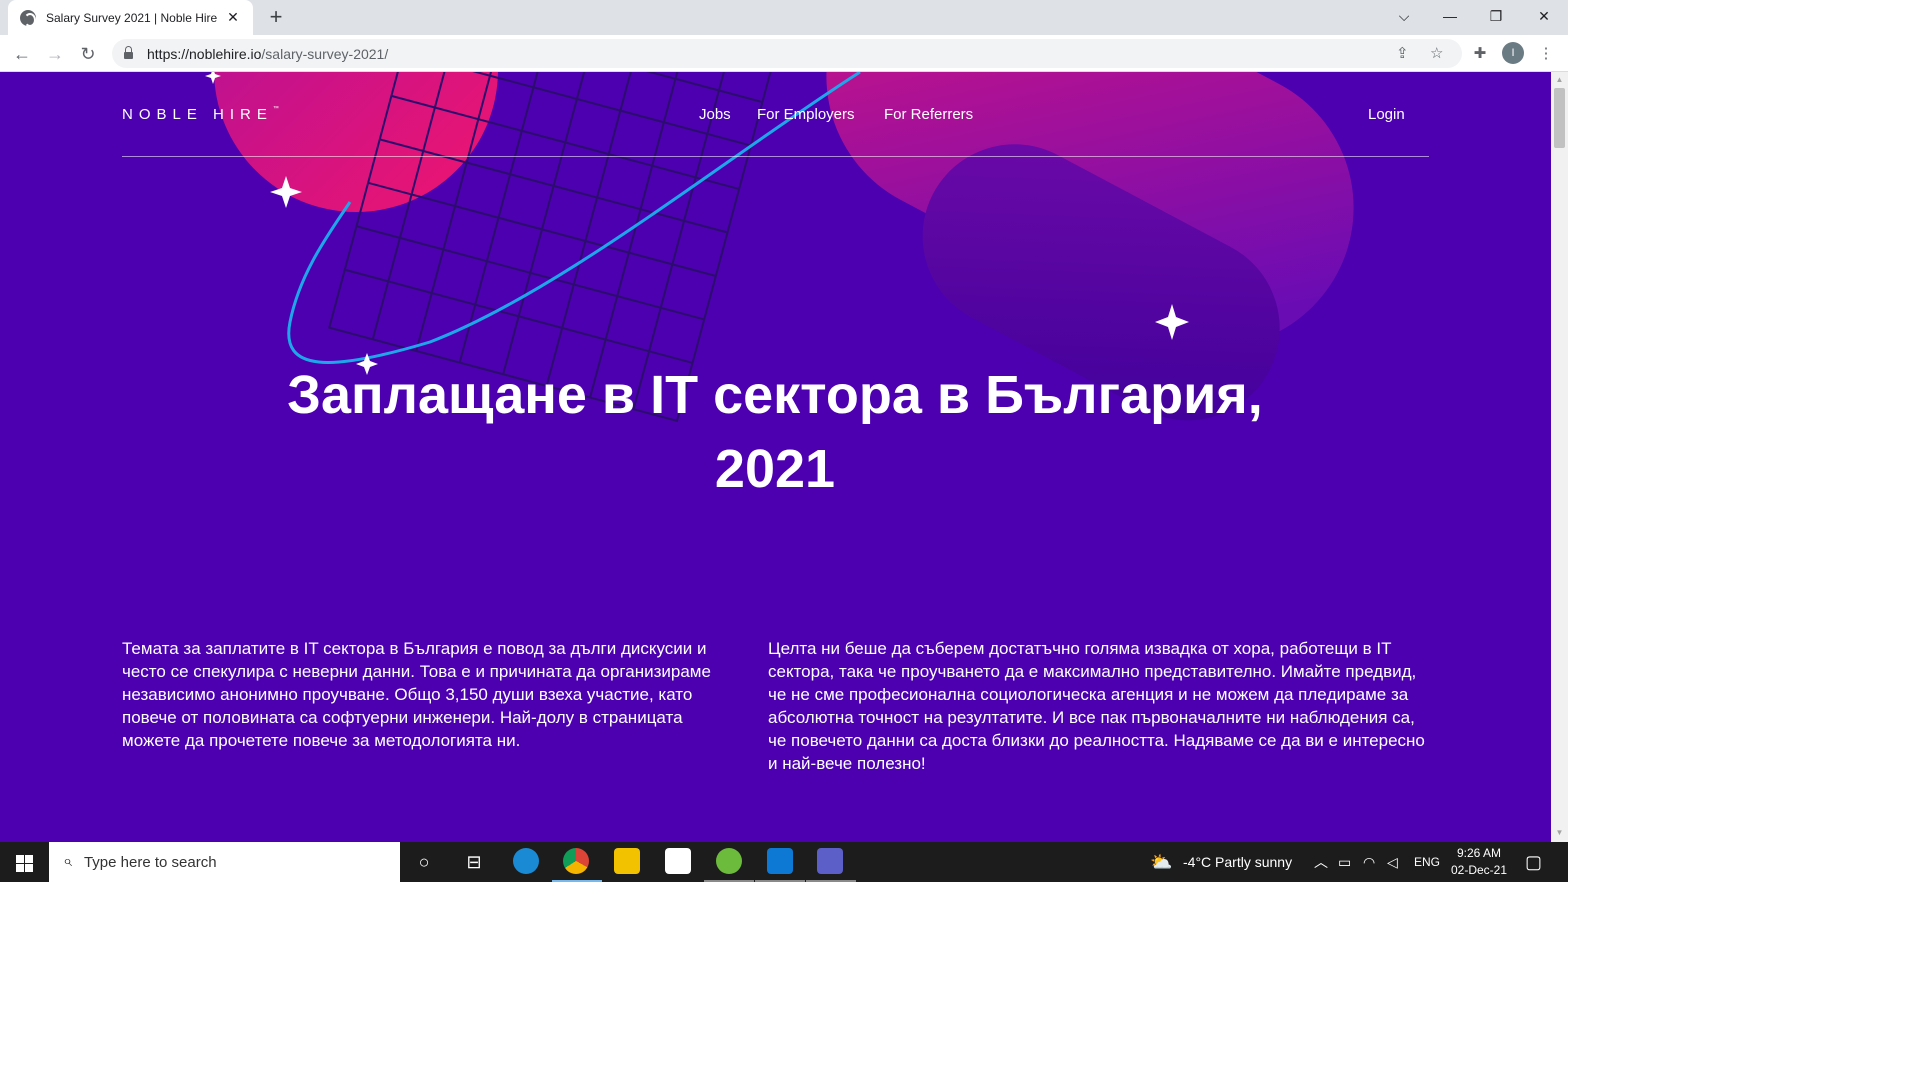 The width and height of the screenshot is (1920, 1080). I want to click on tab-title: Salary Survey 2021 | Noble Hire, so click(132, 17).